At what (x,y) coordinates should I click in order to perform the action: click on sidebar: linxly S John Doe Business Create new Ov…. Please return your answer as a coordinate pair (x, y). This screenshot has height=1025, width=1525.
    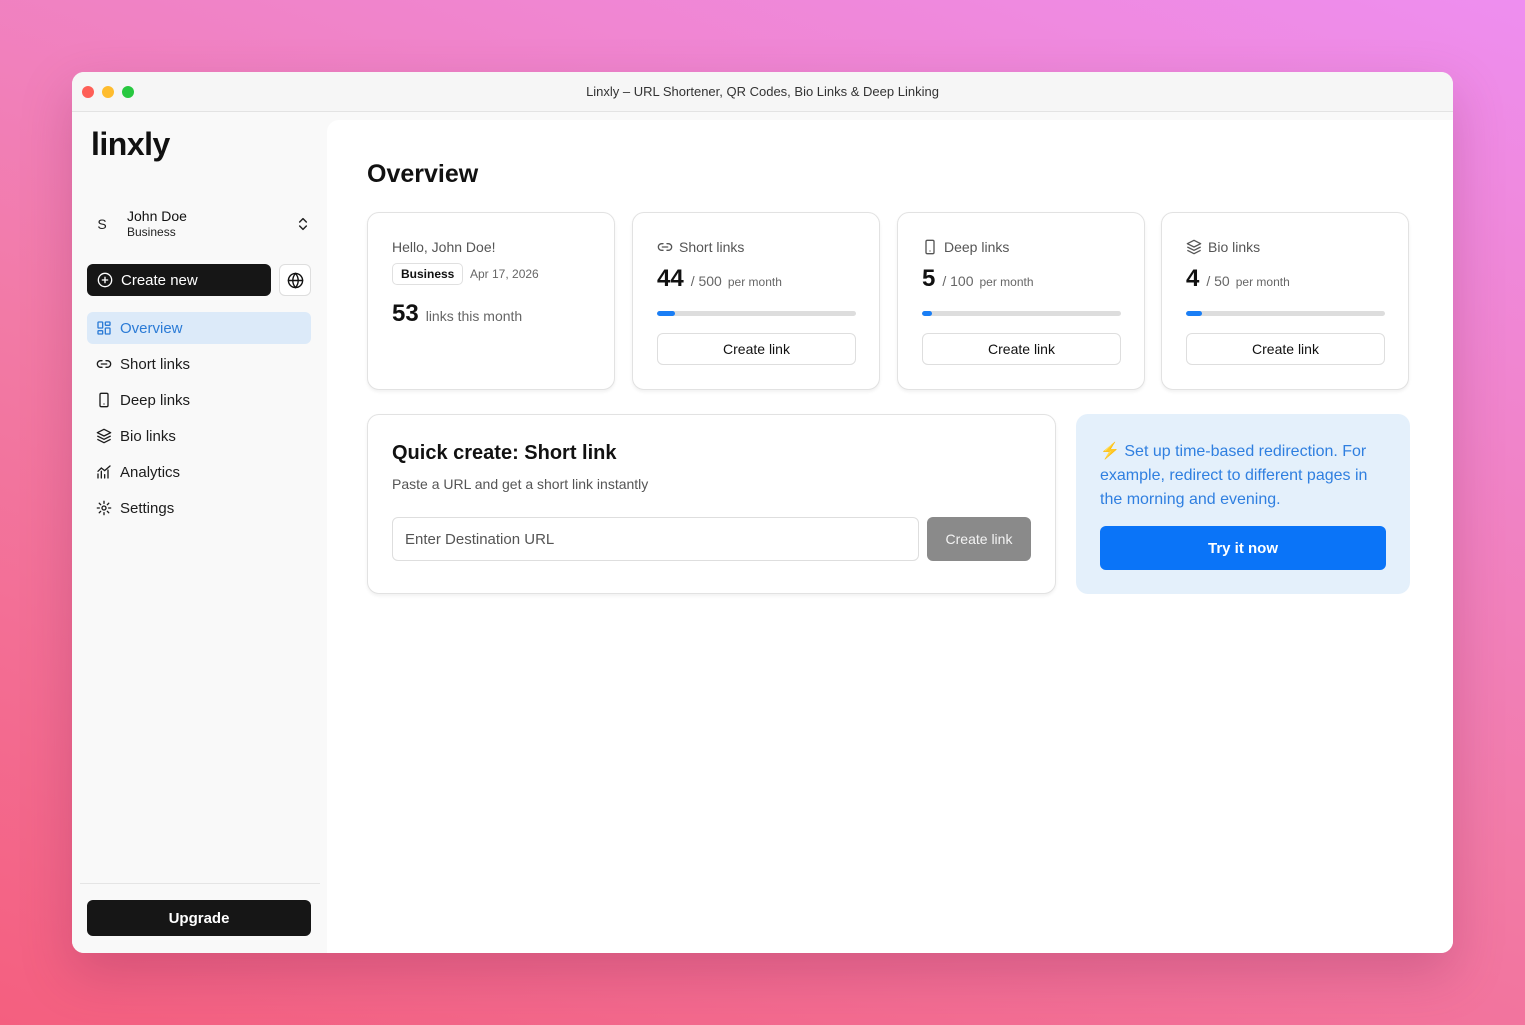
    Looking at the image, I should click on (199, 532).